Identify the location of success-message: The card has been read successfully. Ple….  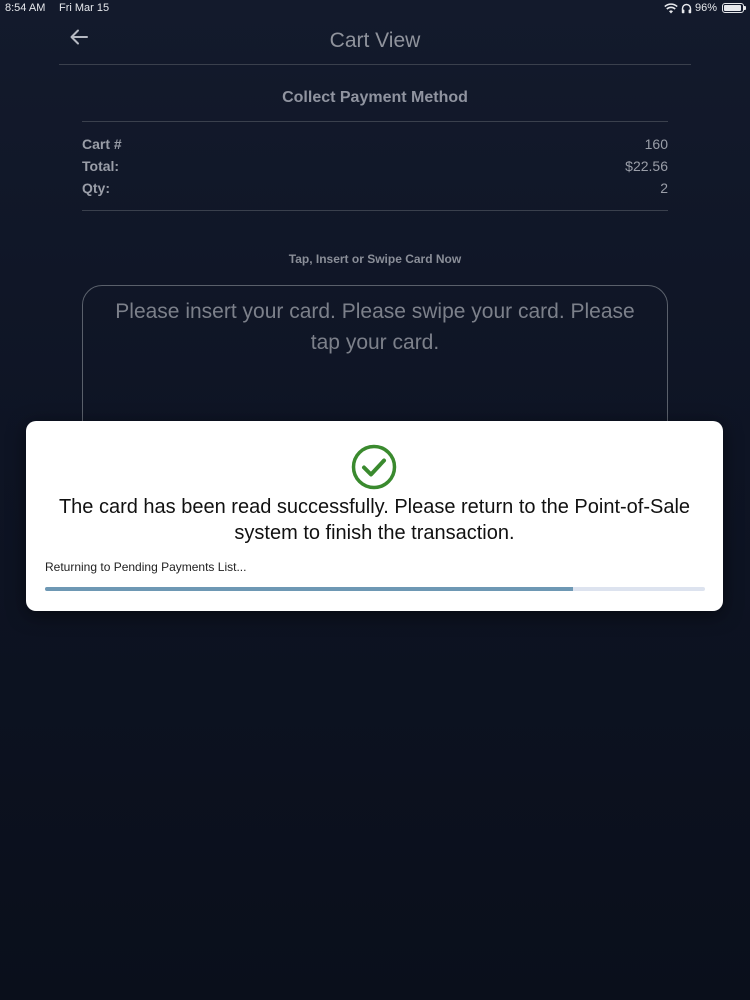
(374, 520).